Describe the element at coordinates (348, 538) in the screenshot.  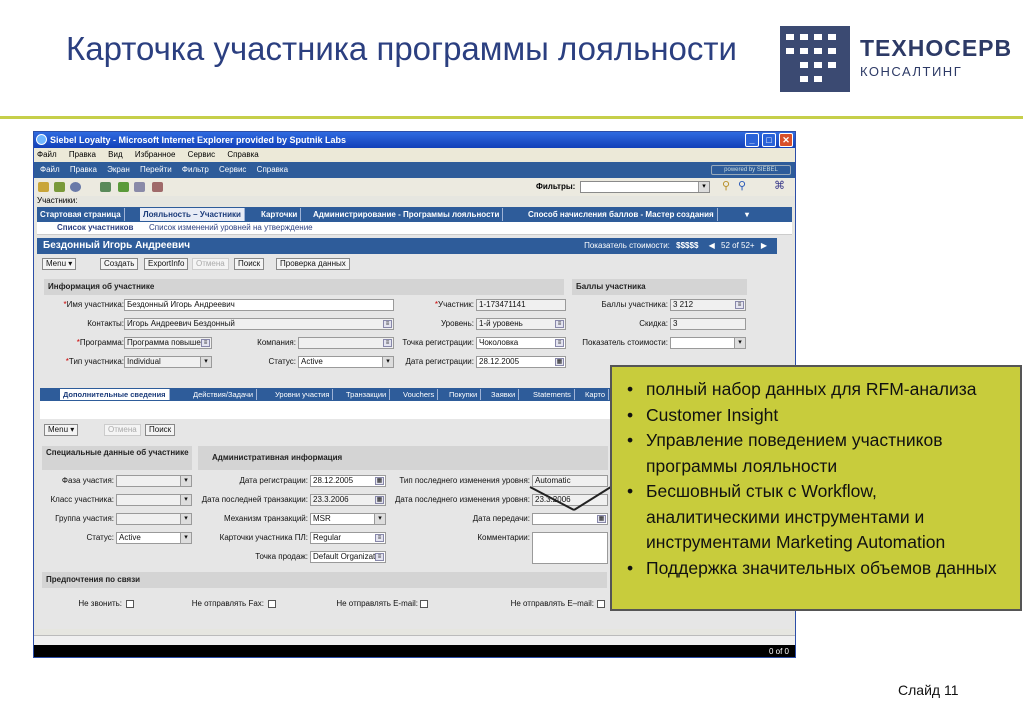
I see `cards-field: Regular ≡` at that location.